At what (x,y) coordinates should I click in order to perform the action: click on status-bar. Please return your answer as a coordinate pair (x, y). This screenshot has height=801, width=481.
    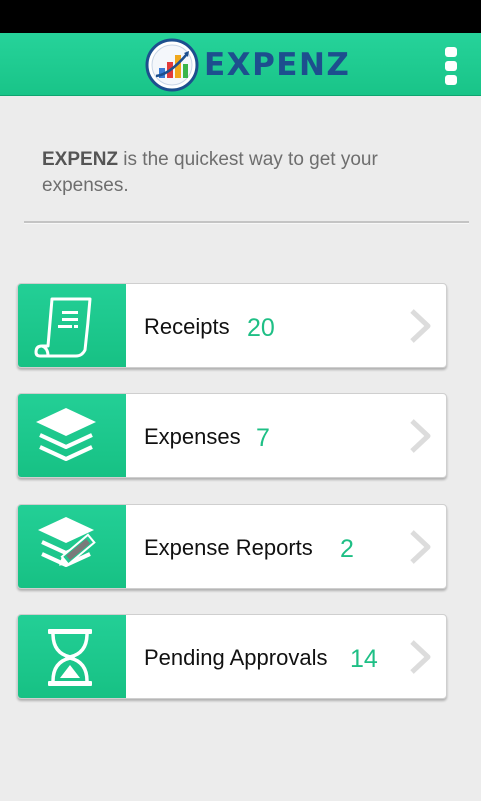
    Looking at the image, I should click on (240, 16).